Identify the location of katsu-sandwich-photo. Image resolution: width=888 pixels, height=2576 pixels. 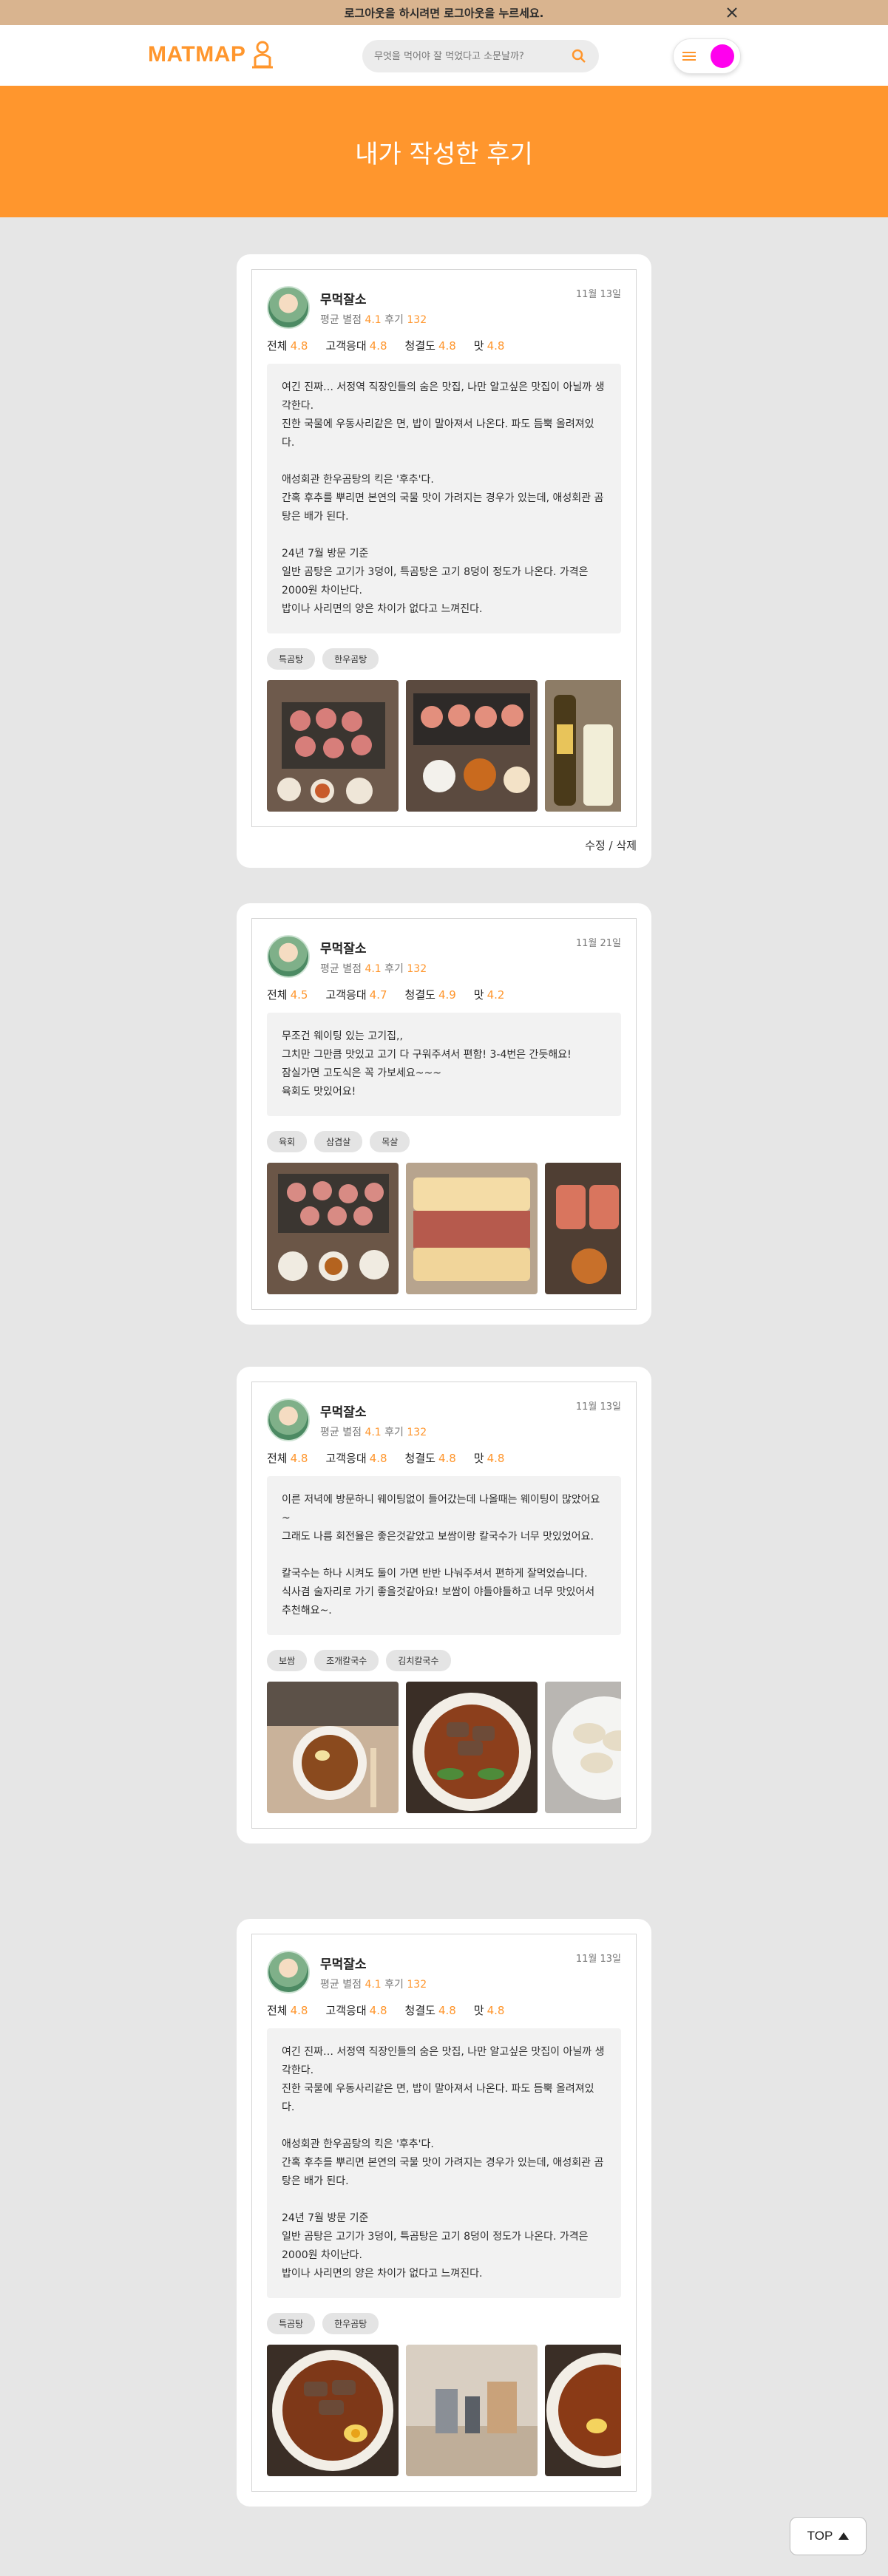
(472, 1228).